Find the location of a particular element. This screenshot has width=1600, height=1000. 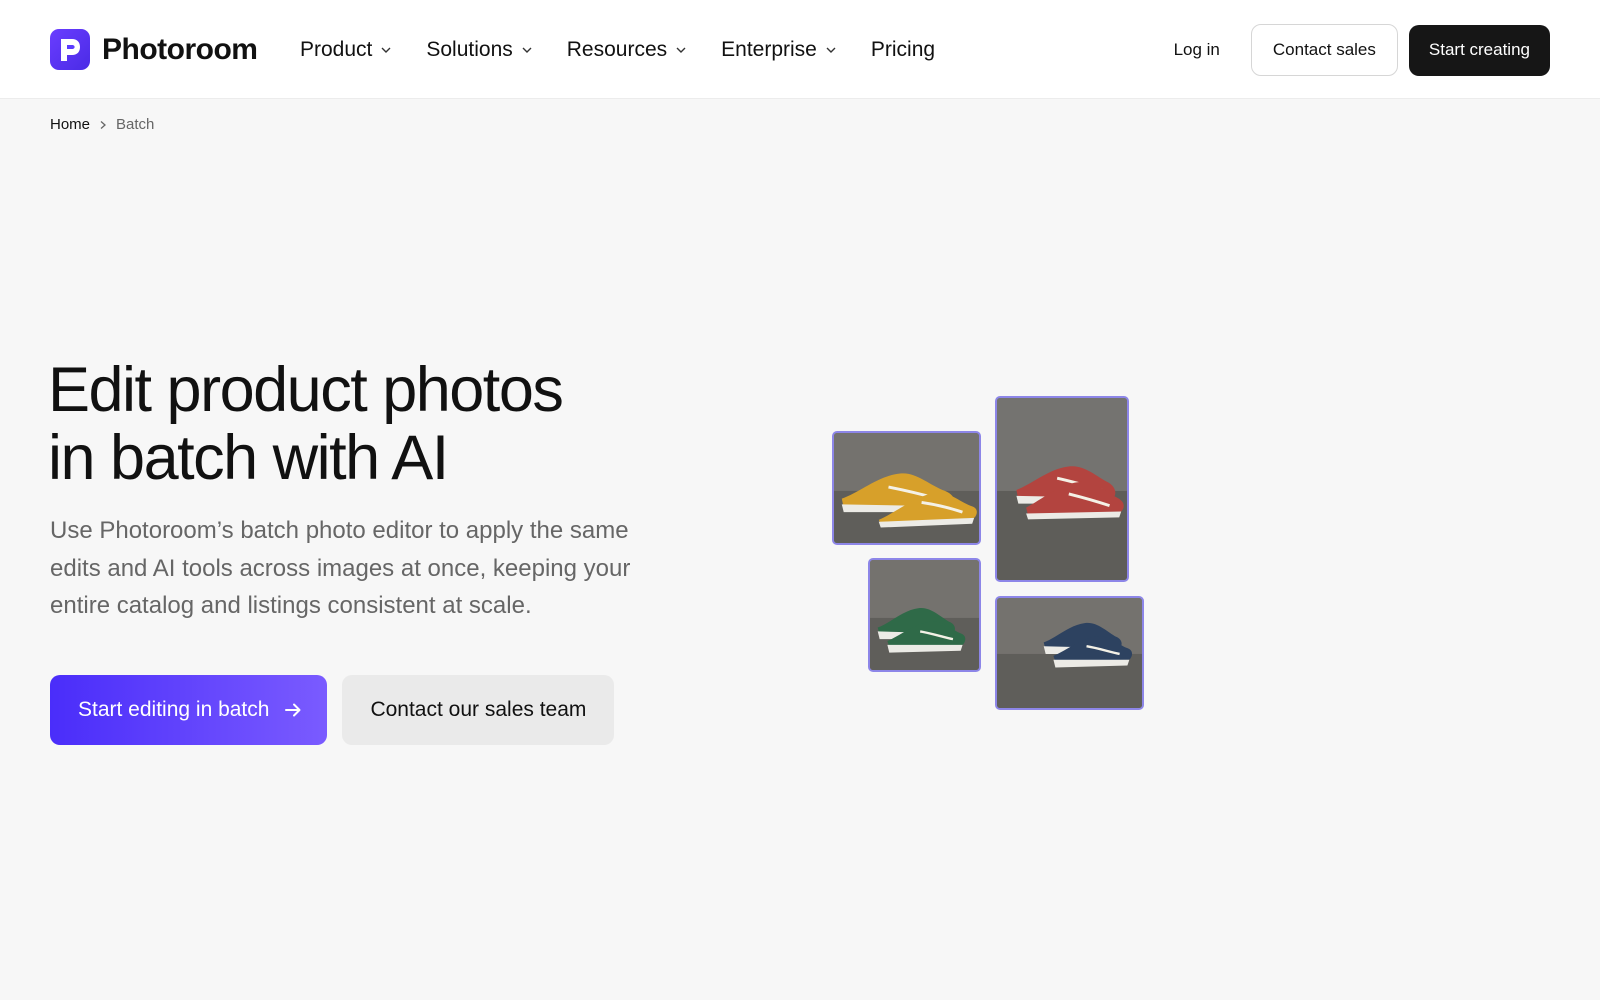

nav-item-label: Solutions is located at coordinates (469, 49).